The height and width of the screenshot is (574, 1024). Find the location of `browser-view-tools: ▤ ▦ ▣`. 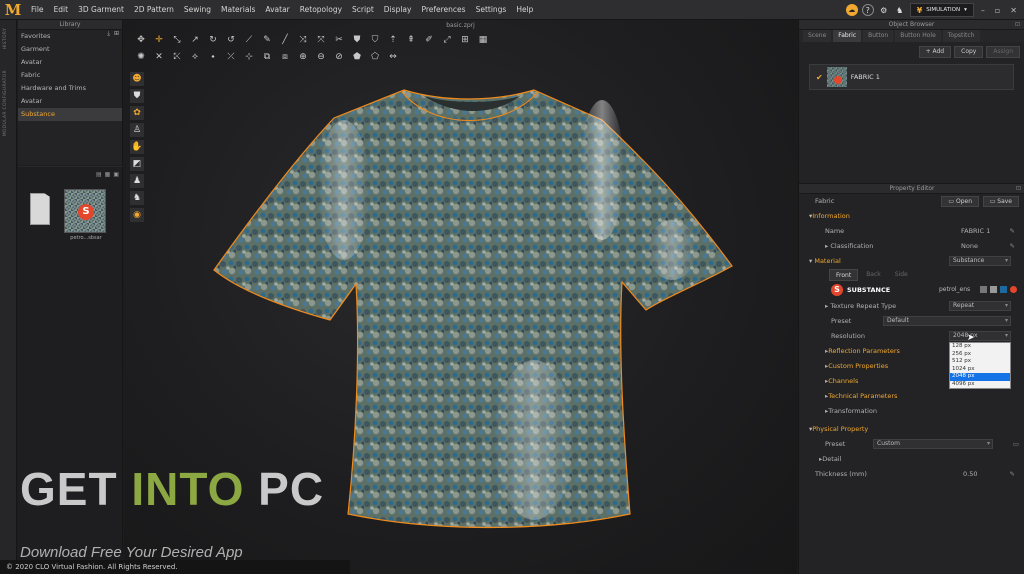

browser-view-tools: ▤ ▦ ▣ is located at coordinates (107, 174).